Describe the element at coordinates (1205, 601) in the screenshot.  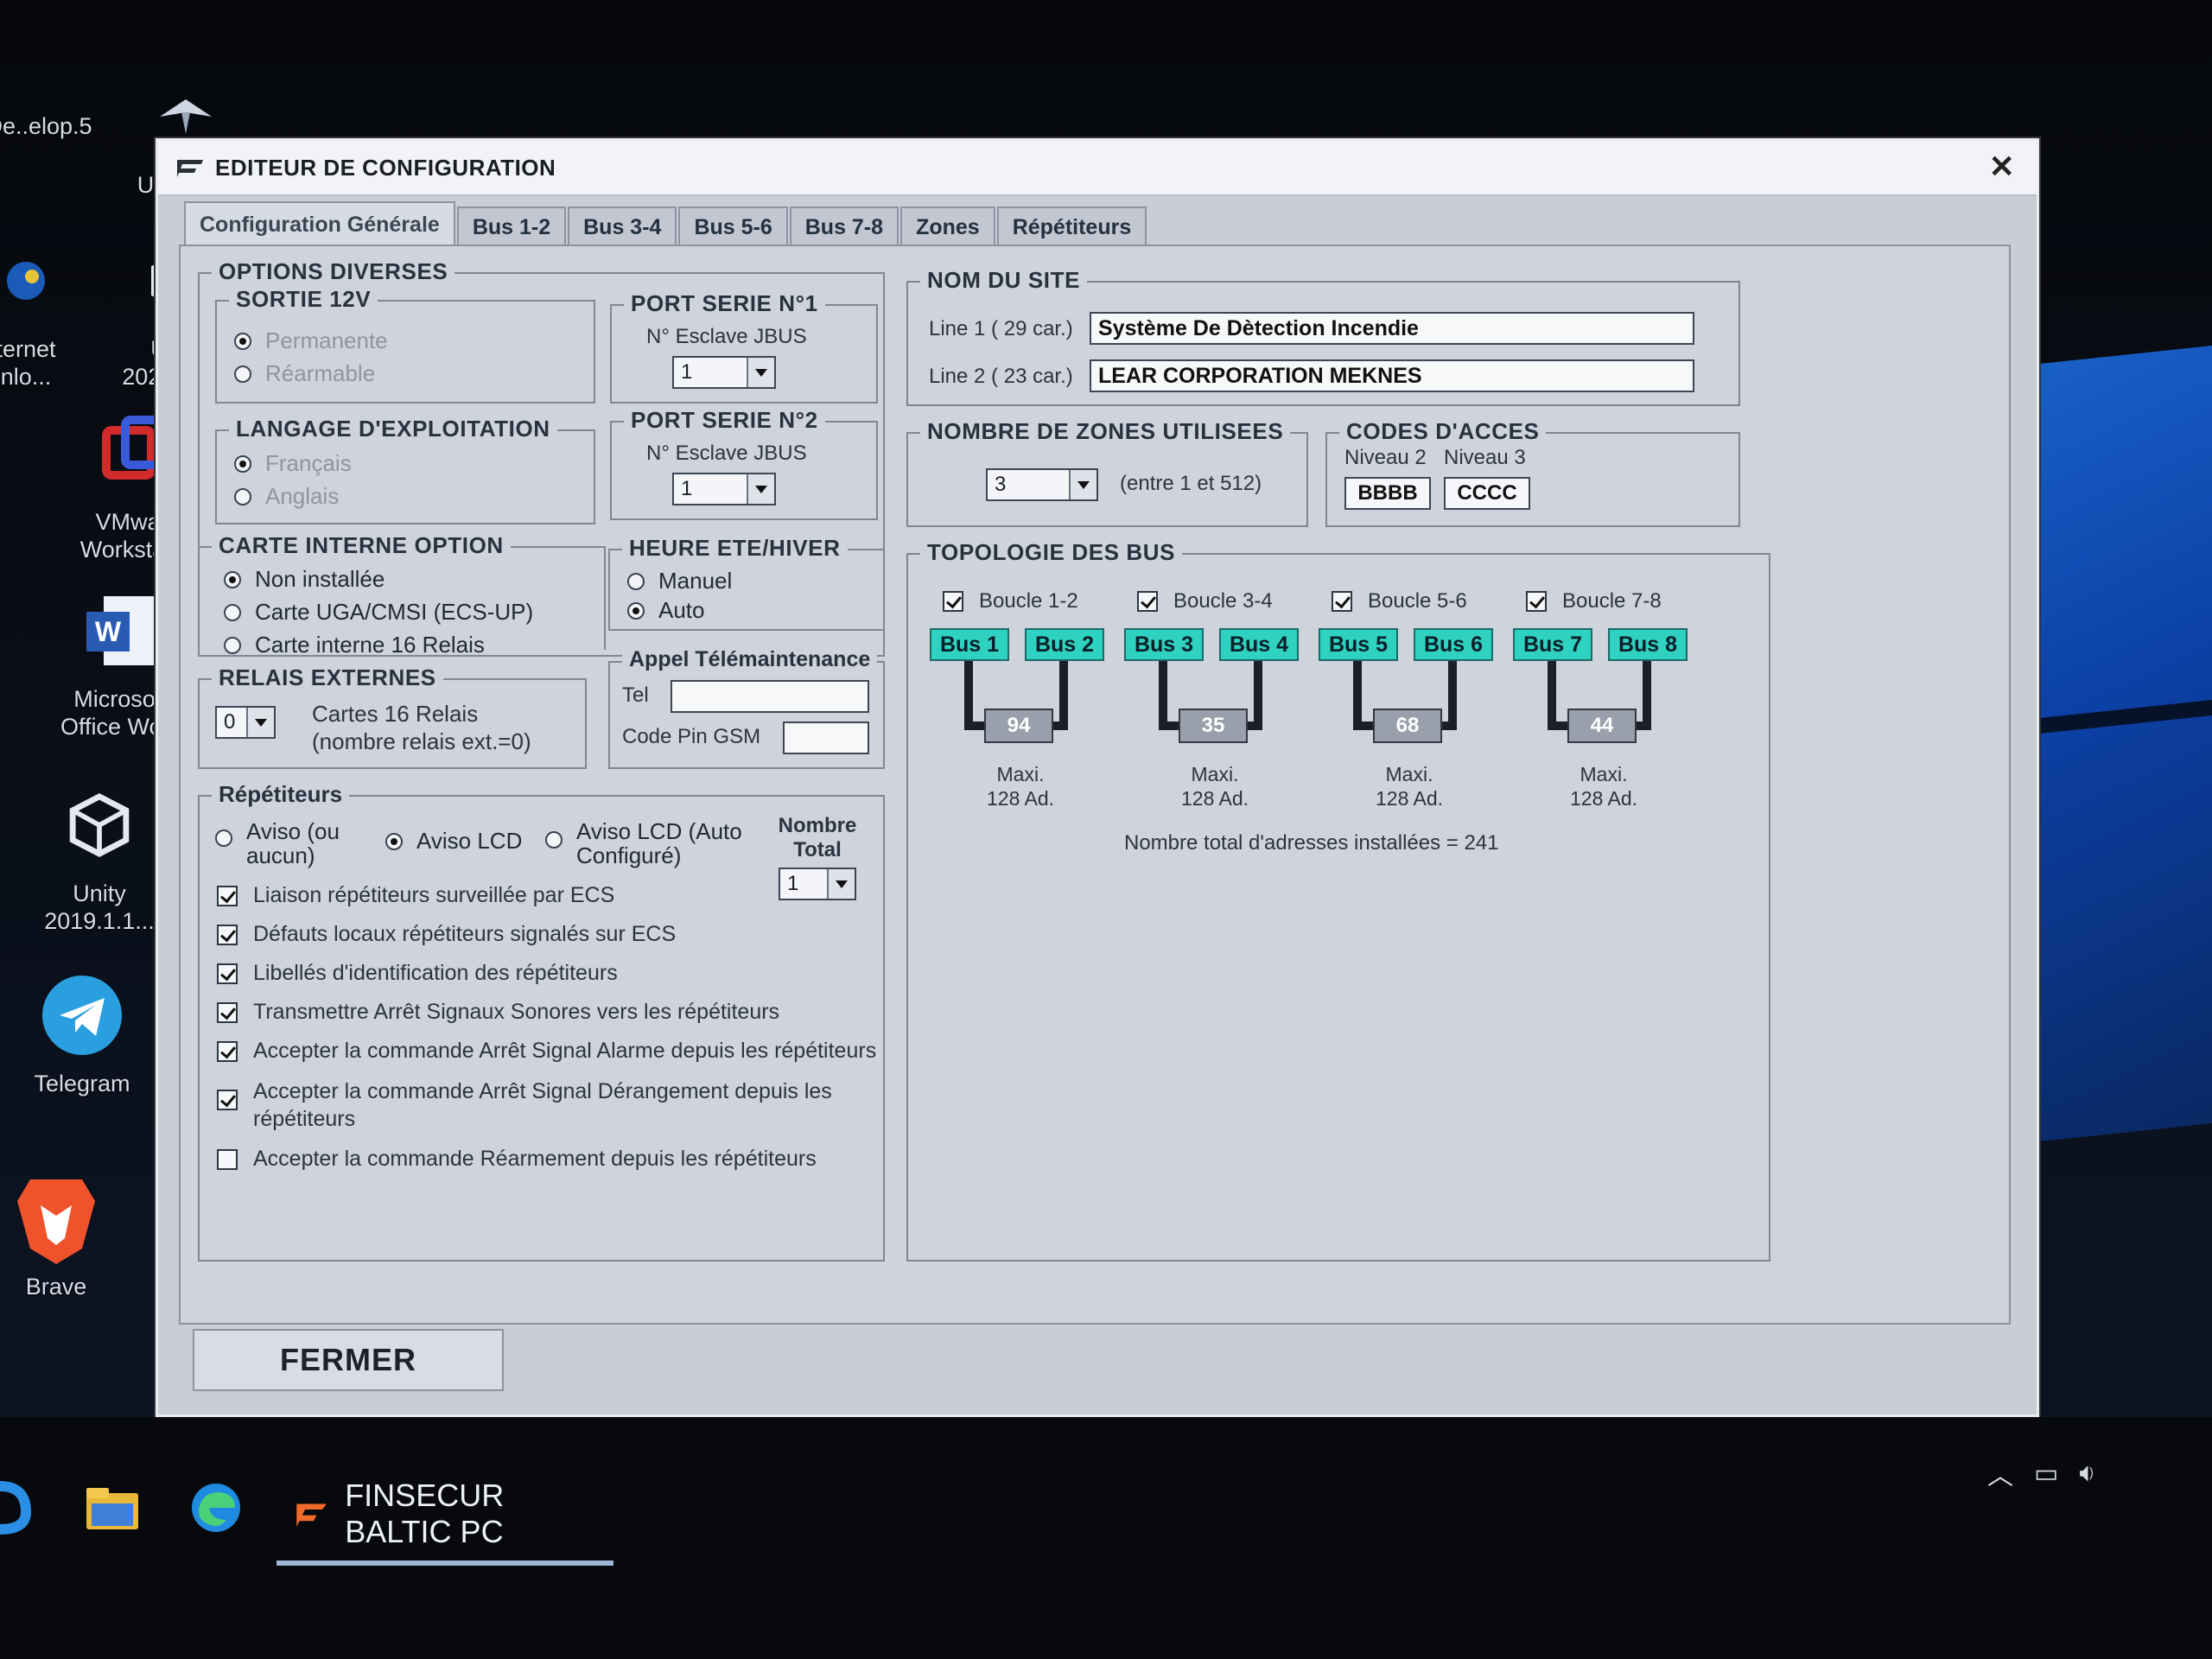
I see `check-loop: Boucle 3-4` at that location.